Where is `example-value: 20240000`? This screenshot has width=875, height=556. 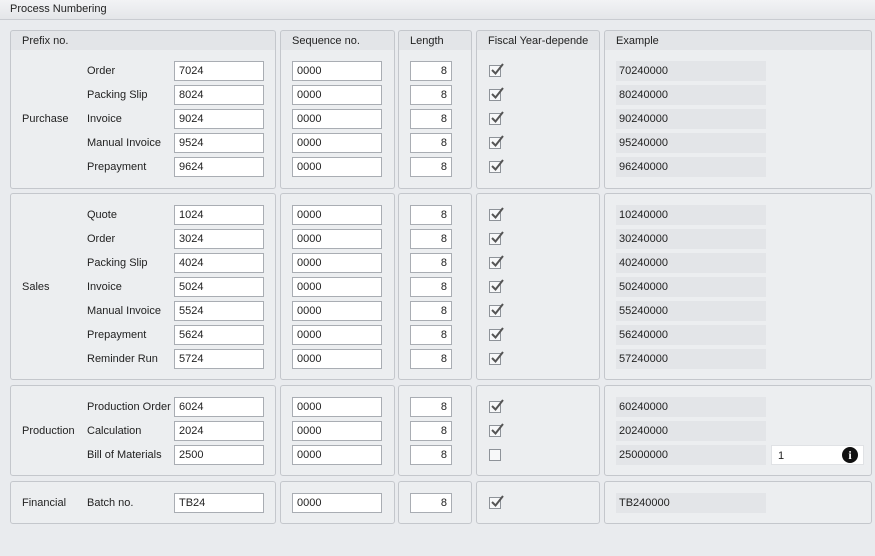 example-value: 20240000 is located at coordinates (691, 431).